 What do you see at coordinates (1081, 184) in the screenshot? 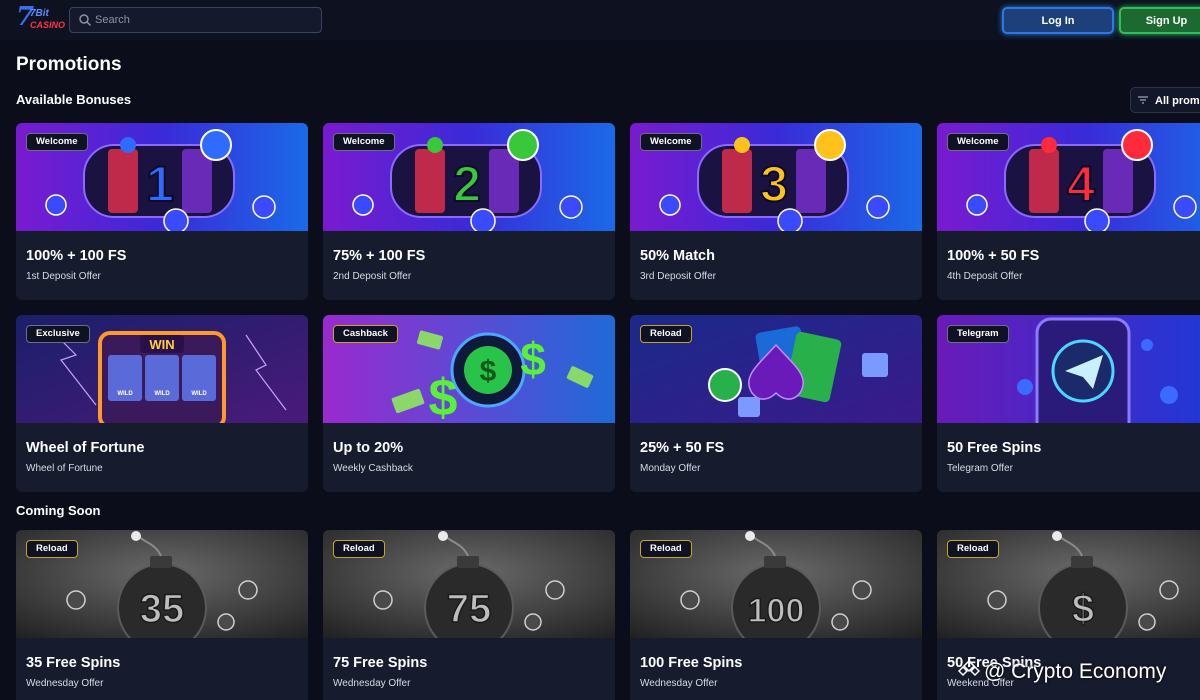
I see `banner-number: 4` at bounding box center [1081, 184].